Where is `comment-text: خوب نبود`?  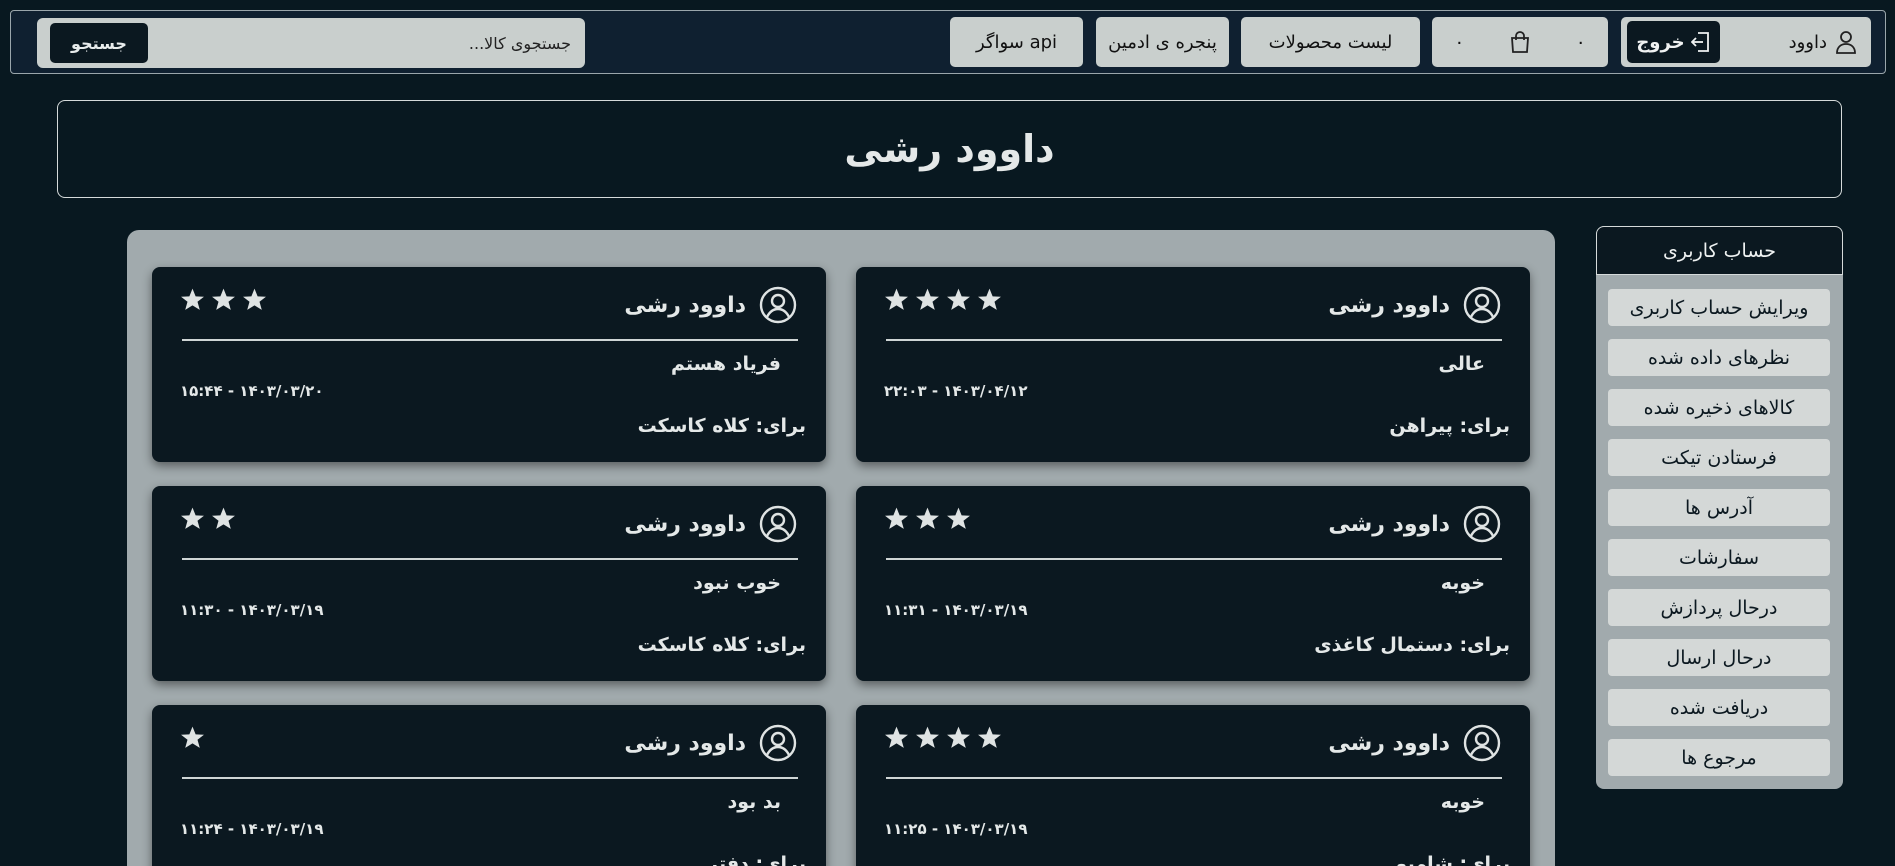 comment-text: خوب نبود is located at coordinates (737, 583).